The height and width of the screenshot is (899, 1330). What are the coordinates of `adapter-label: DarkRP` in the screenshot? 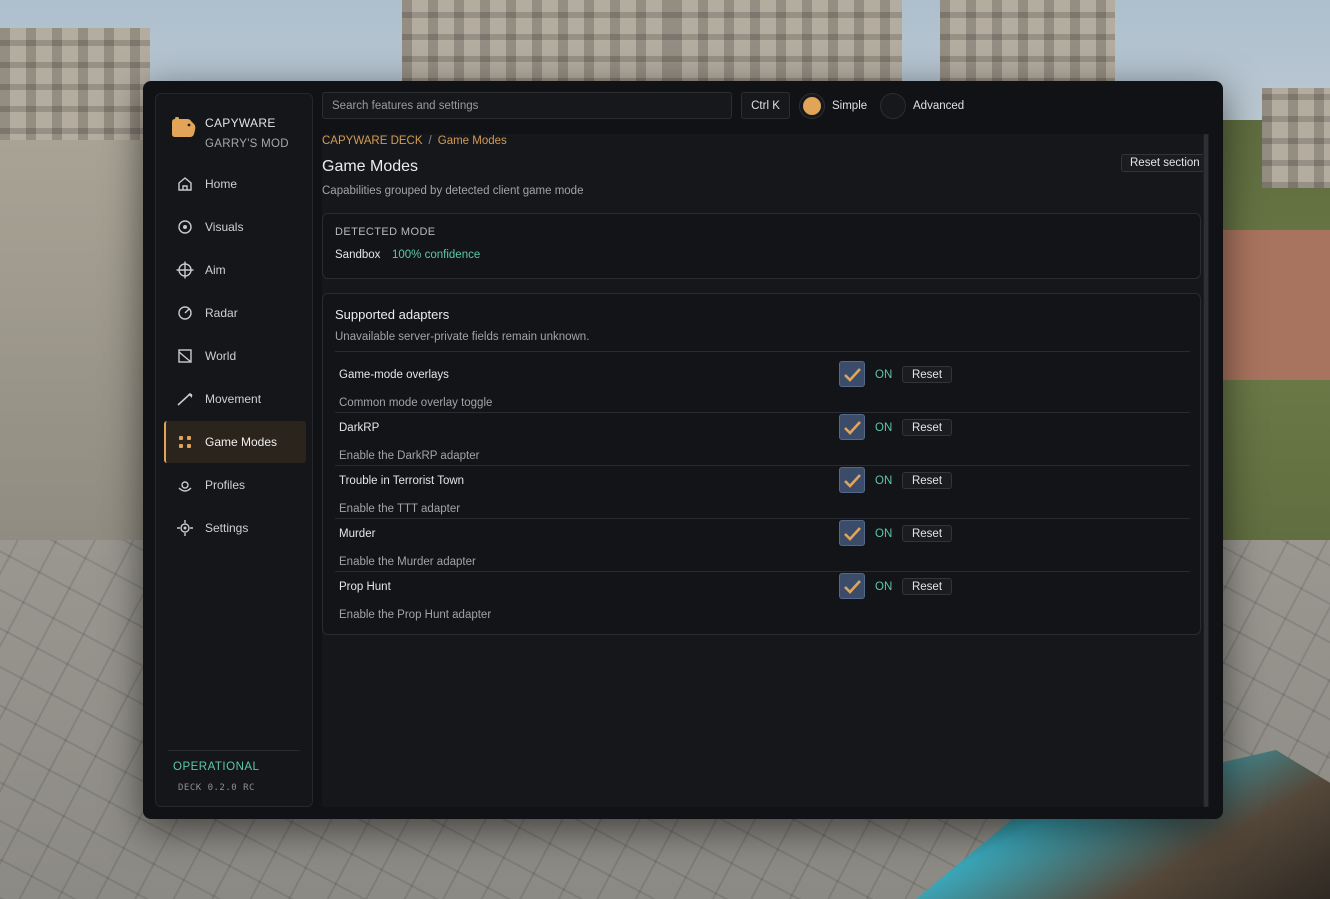 It's located at (359, 428).